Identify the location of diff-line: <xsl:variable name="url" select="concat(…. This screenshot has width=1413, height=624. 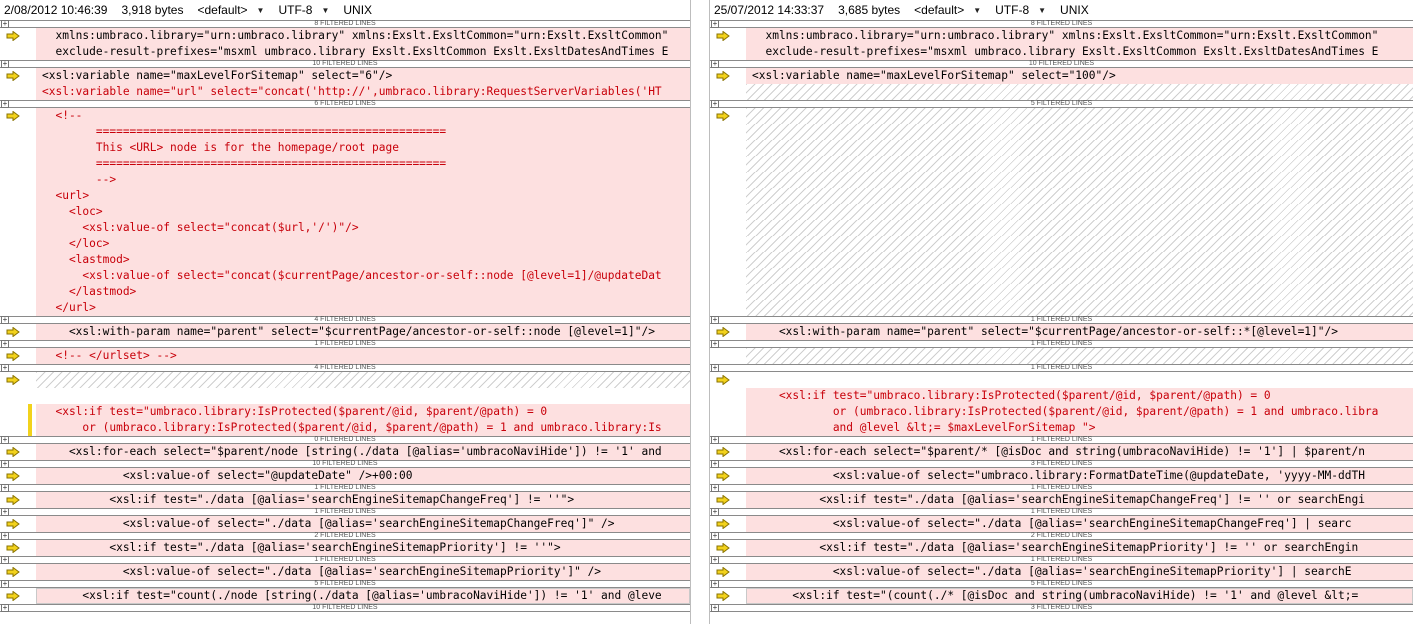
(345, 92).